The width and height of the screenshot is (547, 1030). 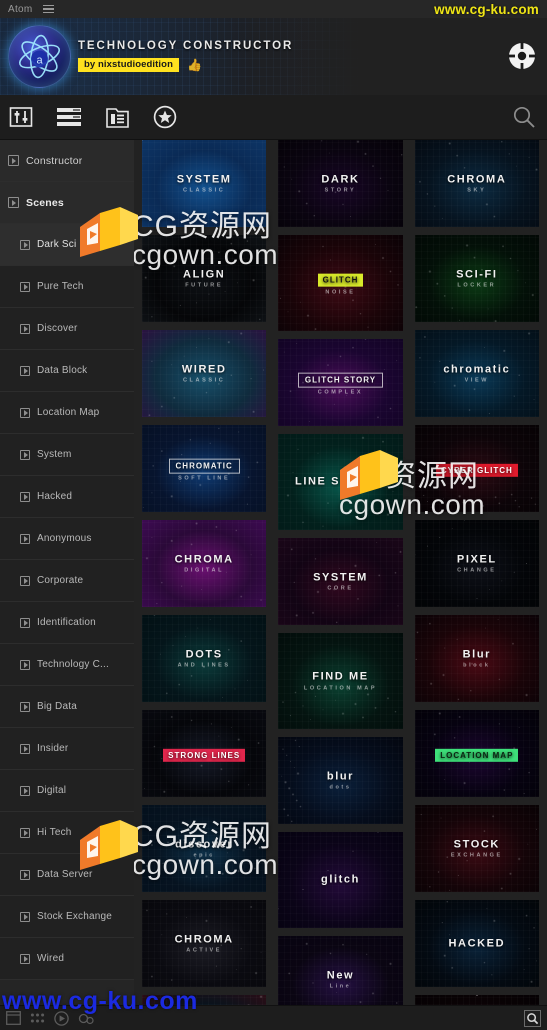 I want to click on sidebar-item-wired: Wired, so click(x=67, y=959).